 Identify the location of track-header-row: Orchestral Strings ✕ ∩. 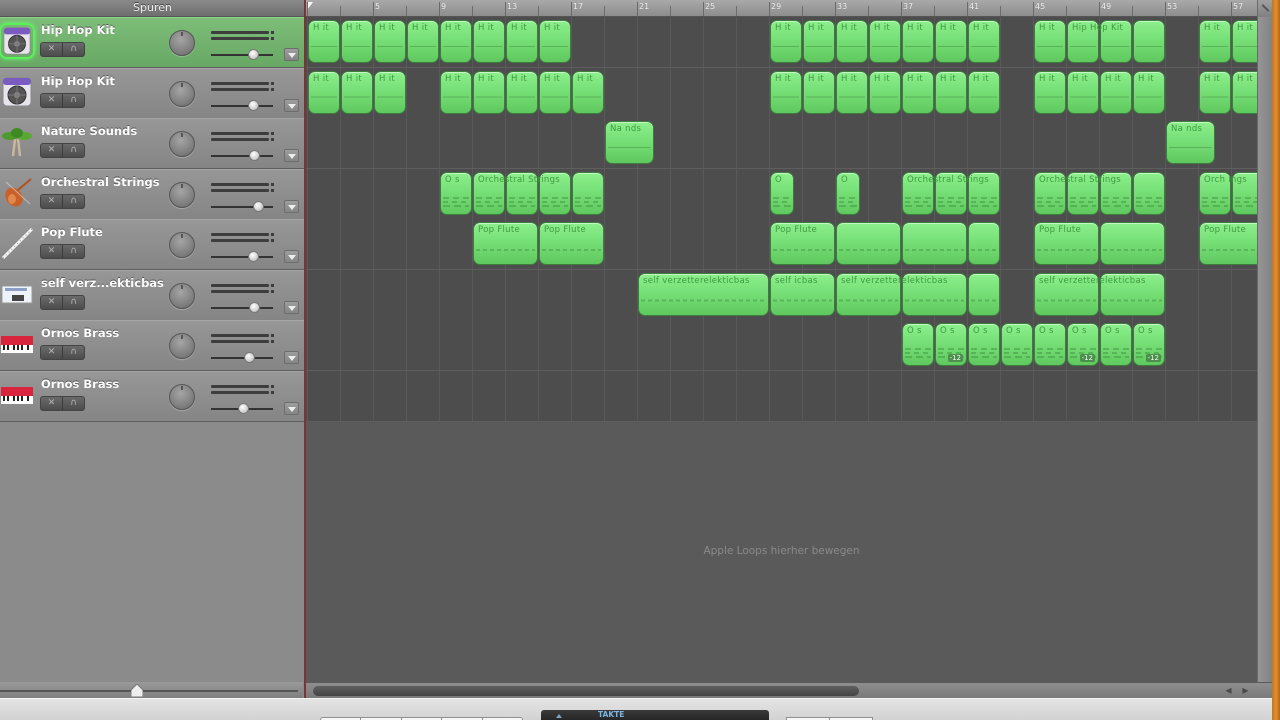
(152, 194).